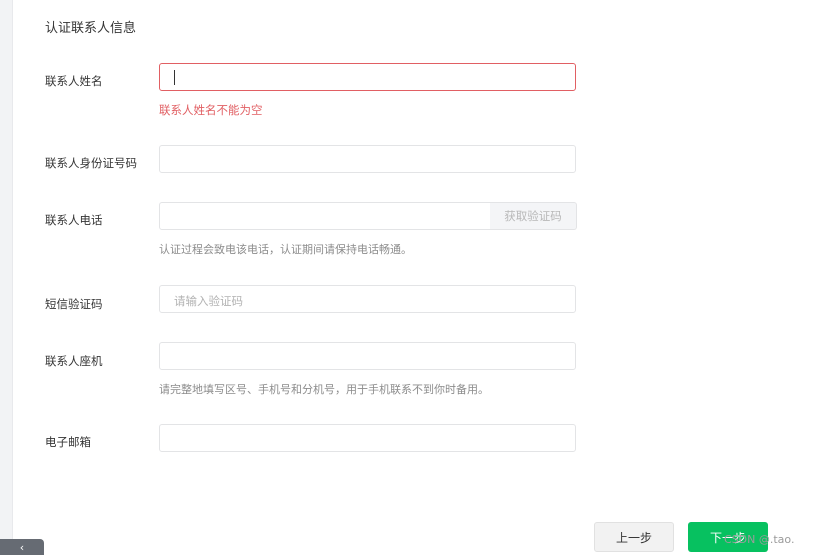 This screenshot has height=555, width=813. Describe the element at coordinates (74, 361) in the screenshot. I see `landline-label: 联系人座机` at that location.